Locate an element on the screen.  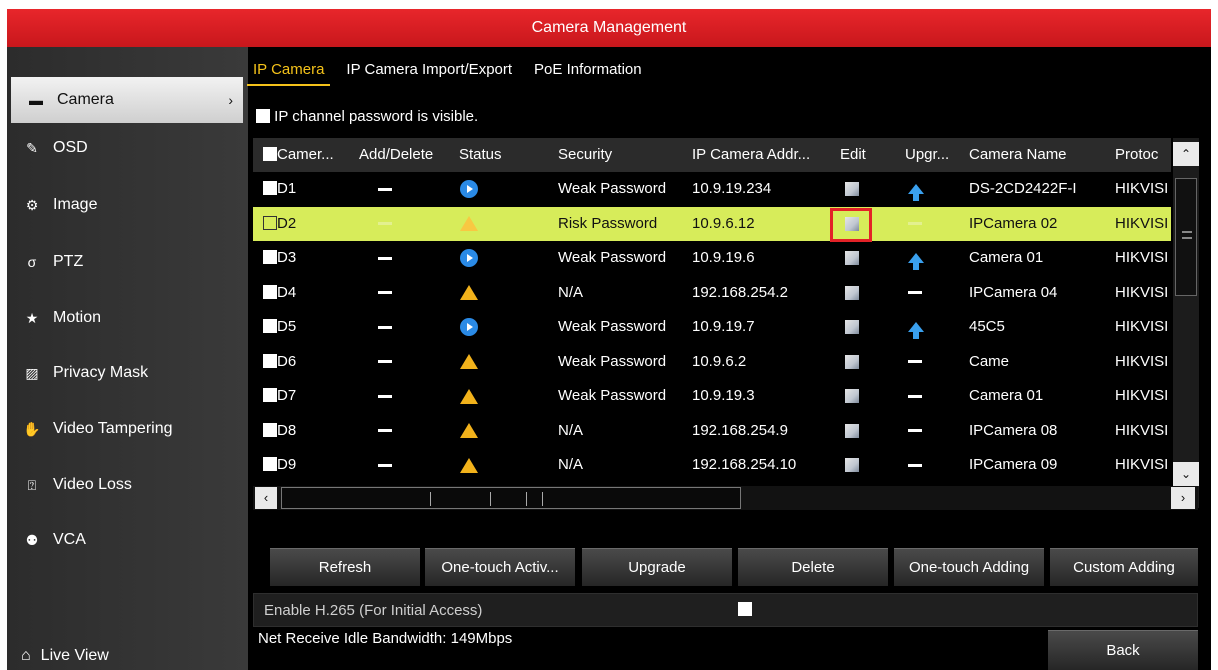
horizontal-scrollbar: ‹ › is located at coordinates (725, 498).